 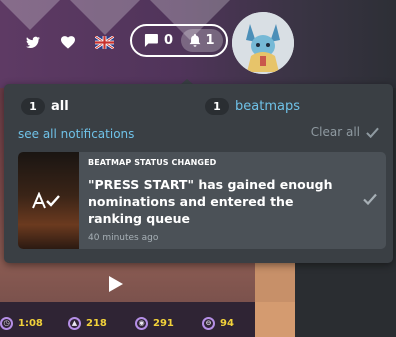 What do you see at coordinates (372, 132) in the screenshot?
I see `check-icon` at bounding box center [372, 132].